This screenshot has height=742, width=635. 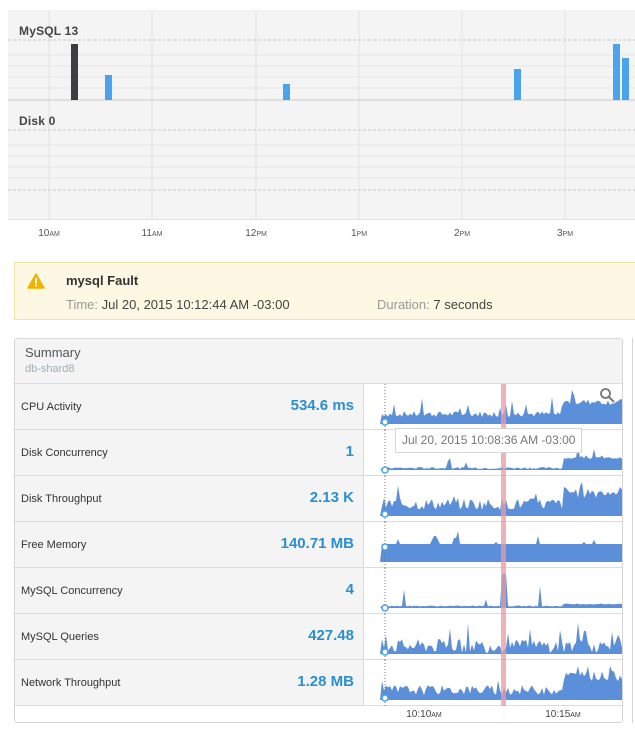 What do you see at coordinates (189, 682) in the screenshot?
I see `metric-cell: Network Throughput 1.28 MB` at bounding box center [189, 682].